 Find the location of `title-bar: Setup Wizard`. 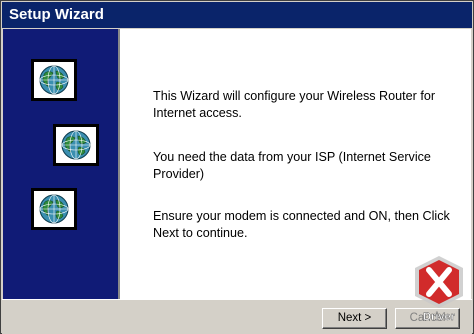

title-bar: Setup Wizard is located at coordinates (237, 15).